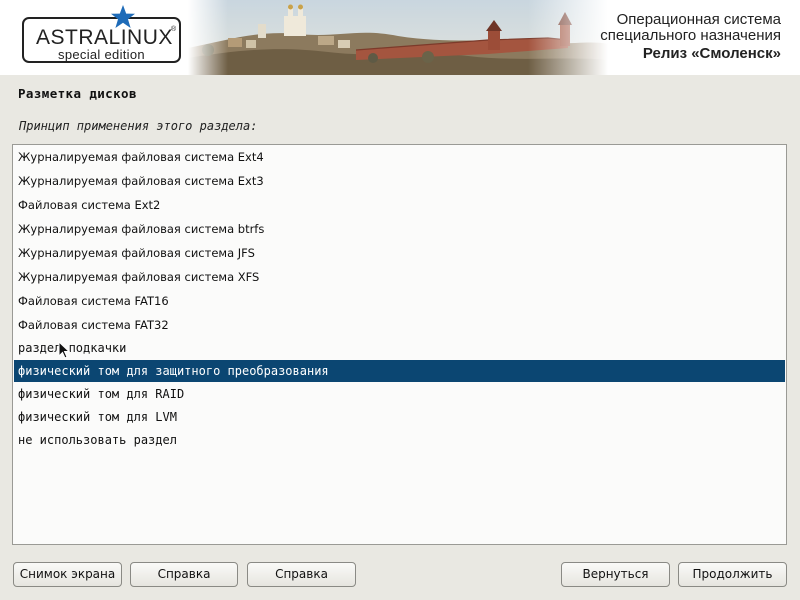 The width and height of the screenshot is (800, 600). I want to click on back-button: Вернуться, so click(615, 574).